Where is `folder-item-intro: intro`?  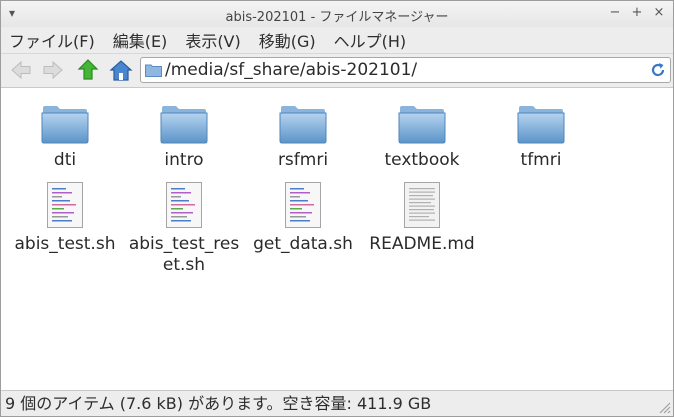 folder-item-intro: intro is located at coordinates (184, 137).